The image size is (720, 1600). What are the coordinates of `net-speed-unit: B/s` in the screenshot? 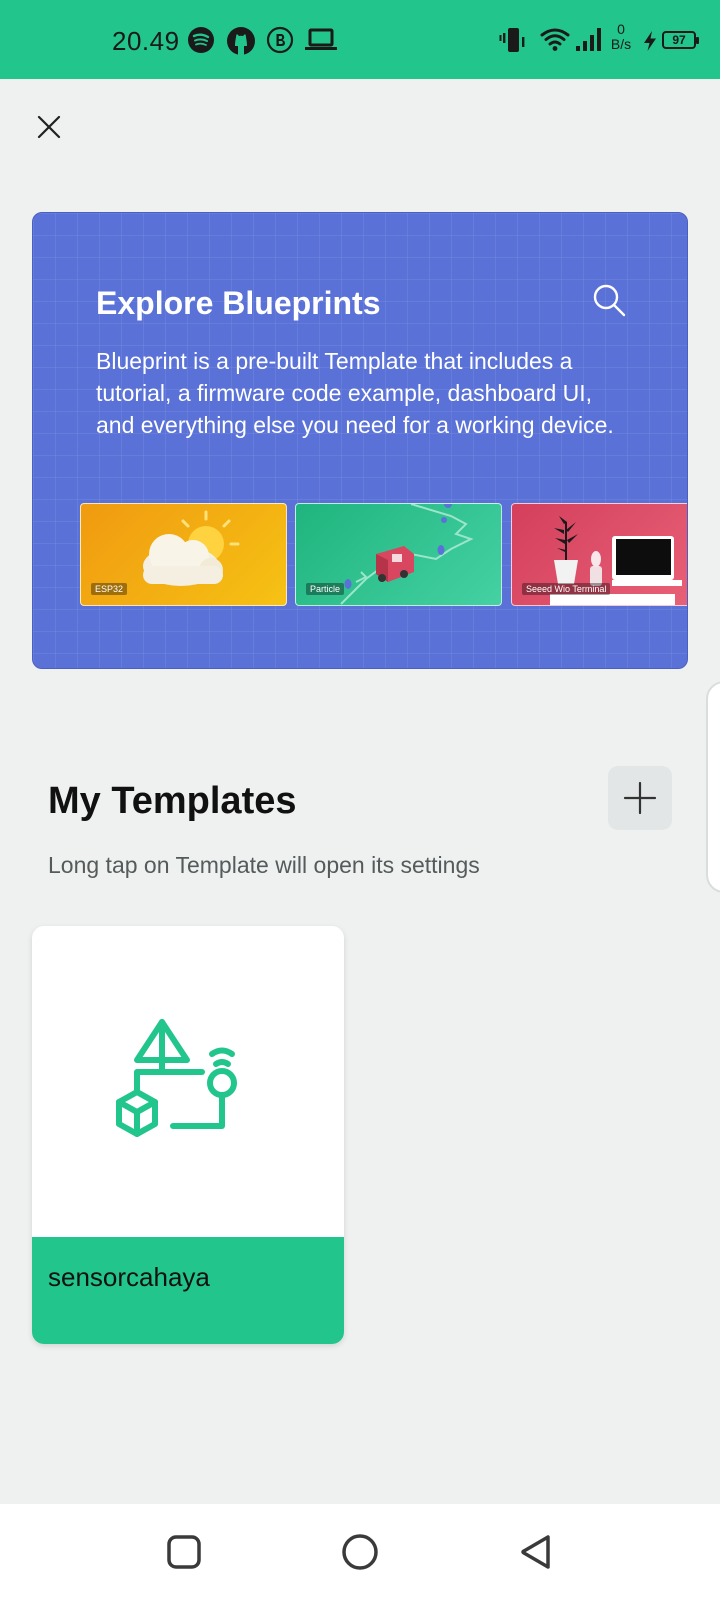 It's located at (621, 44).